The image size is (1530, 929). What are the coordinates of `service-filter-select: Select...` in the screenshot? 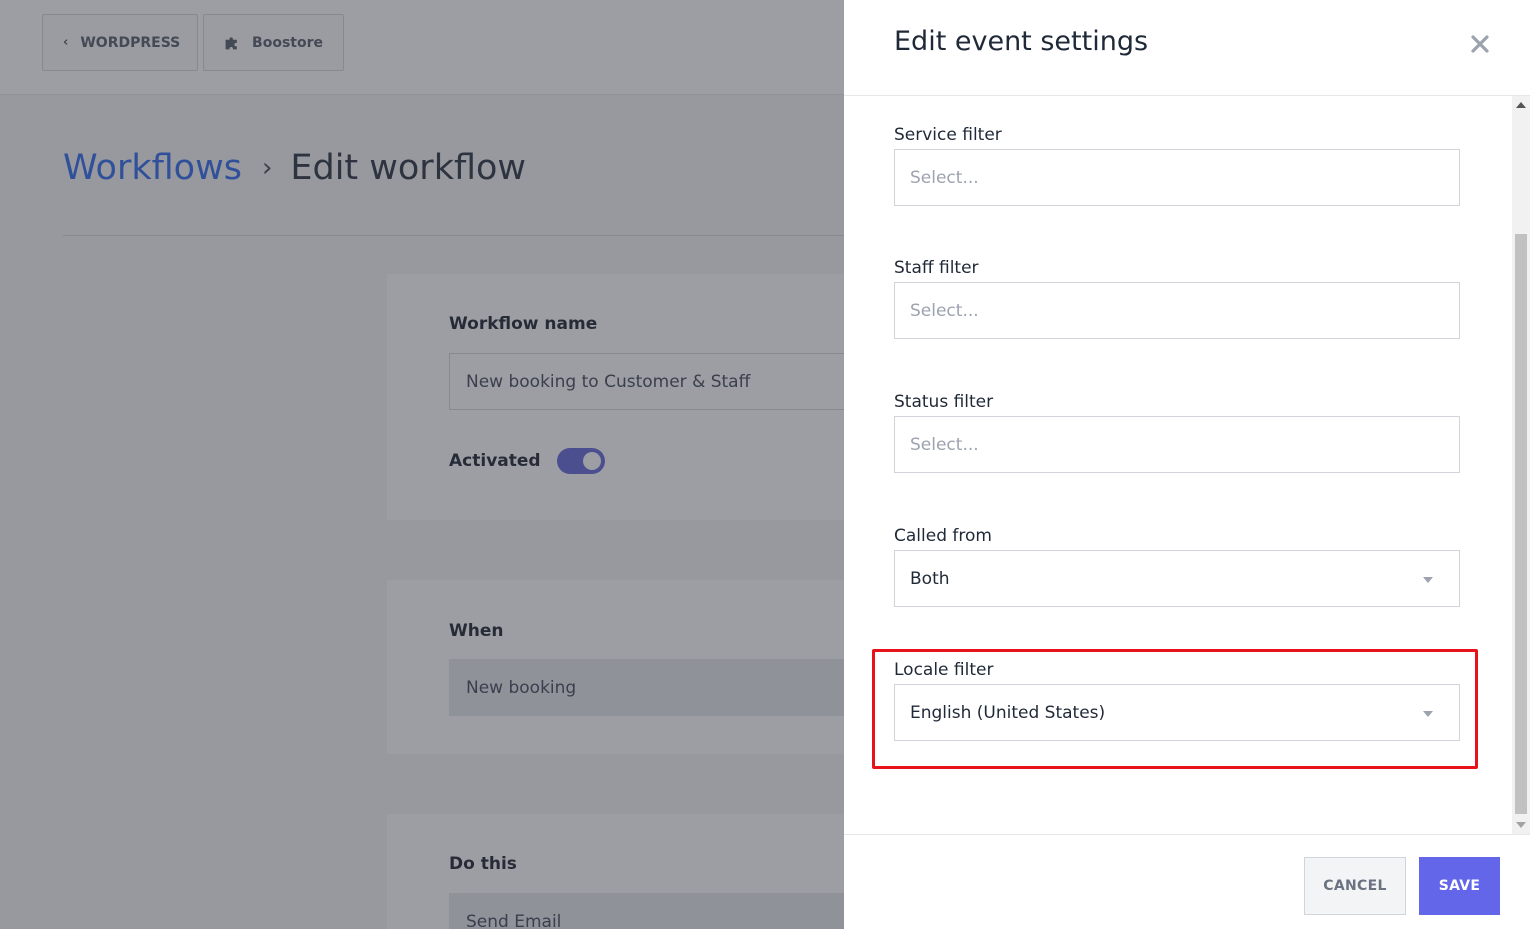 It's located at (1177, 177).